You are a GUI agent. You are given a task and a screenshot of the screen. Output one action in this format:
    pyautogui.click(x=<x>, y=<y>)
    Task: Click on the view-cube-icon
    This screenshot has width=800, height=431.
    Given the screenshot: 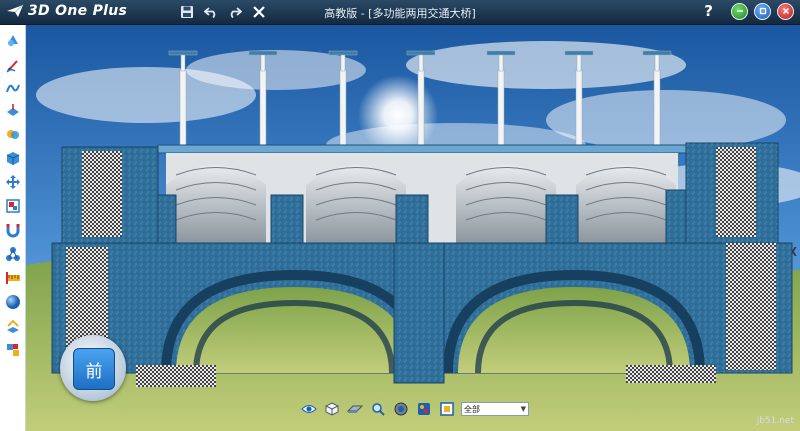 What is the action you would take?
    pyautogui.click(x=331, y=409)
    